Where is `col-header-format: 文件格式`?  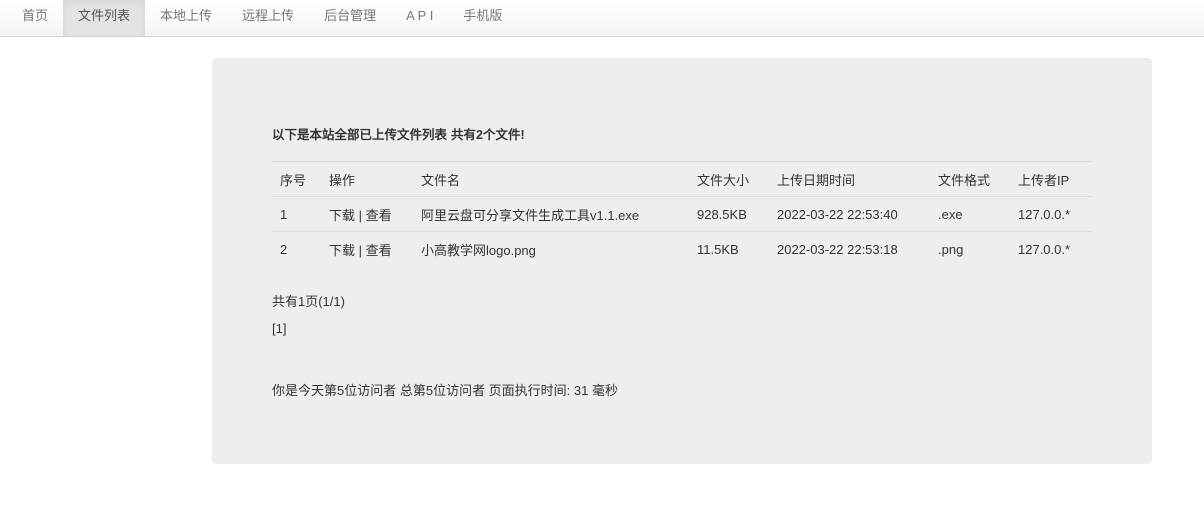 col-header-format: 文件格式 is located at coordinates (970, 179).